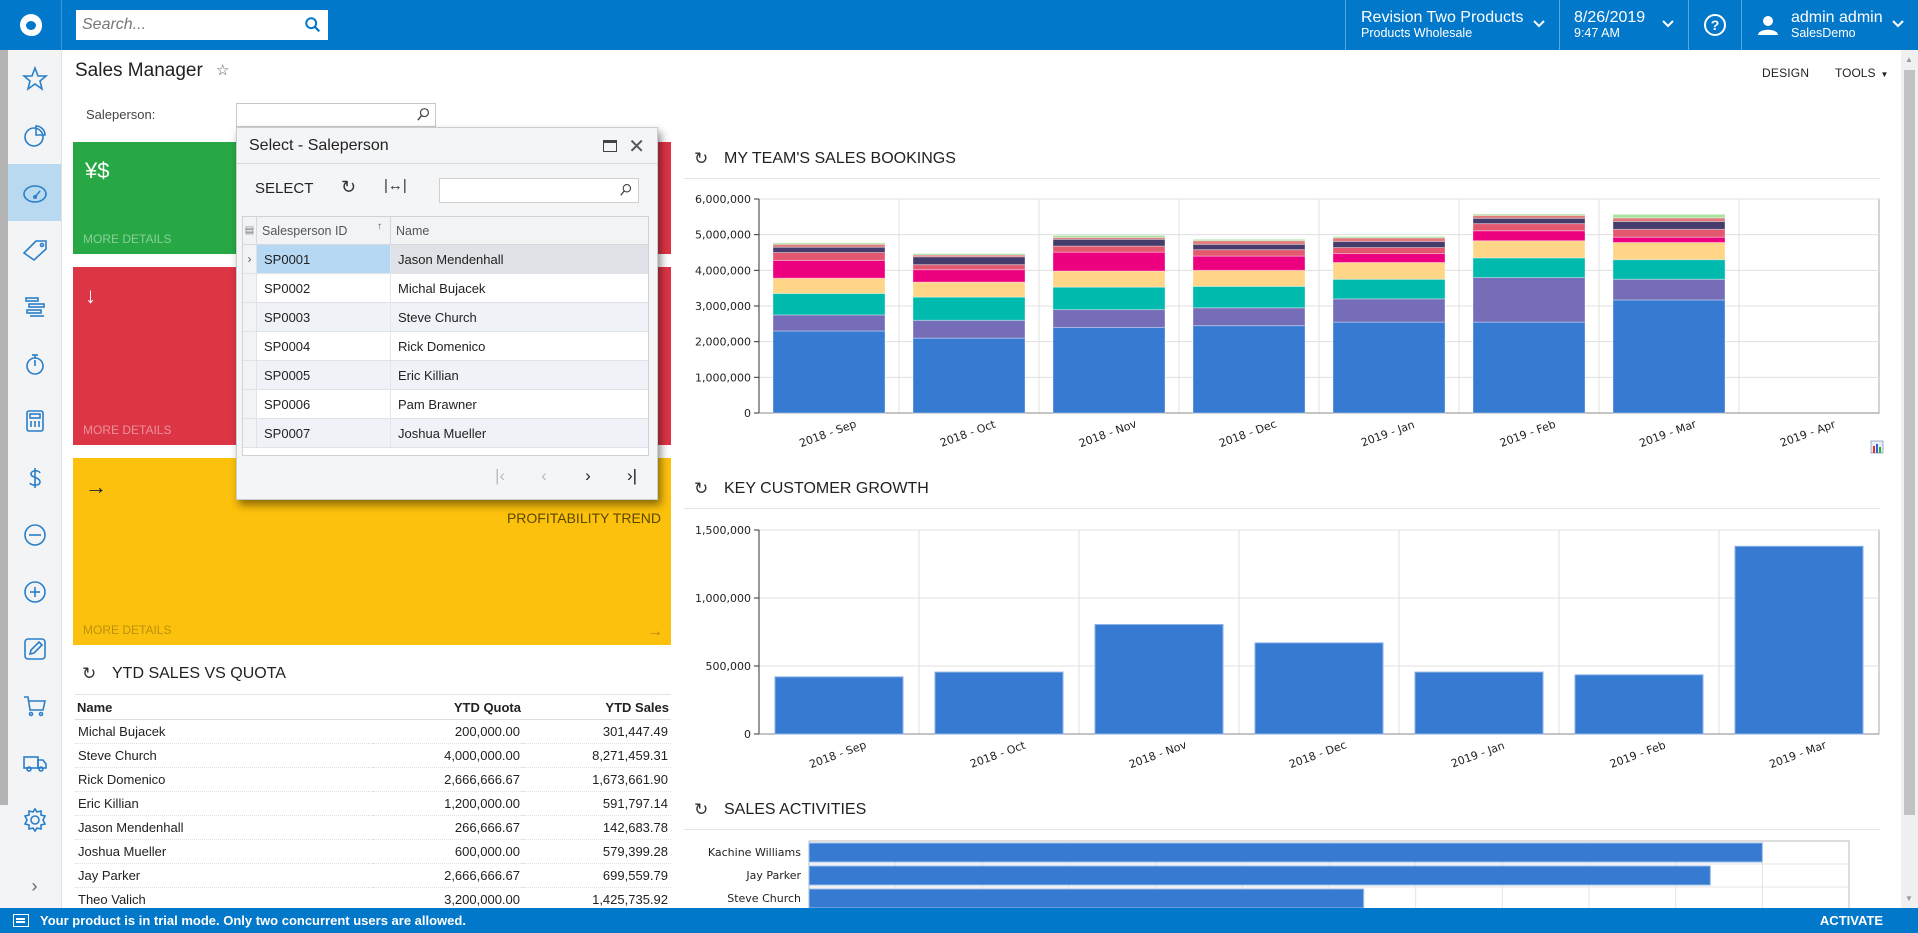 The image size is (1918, 933). I want to click on kpi-tile-red-right, so click(664, 198).